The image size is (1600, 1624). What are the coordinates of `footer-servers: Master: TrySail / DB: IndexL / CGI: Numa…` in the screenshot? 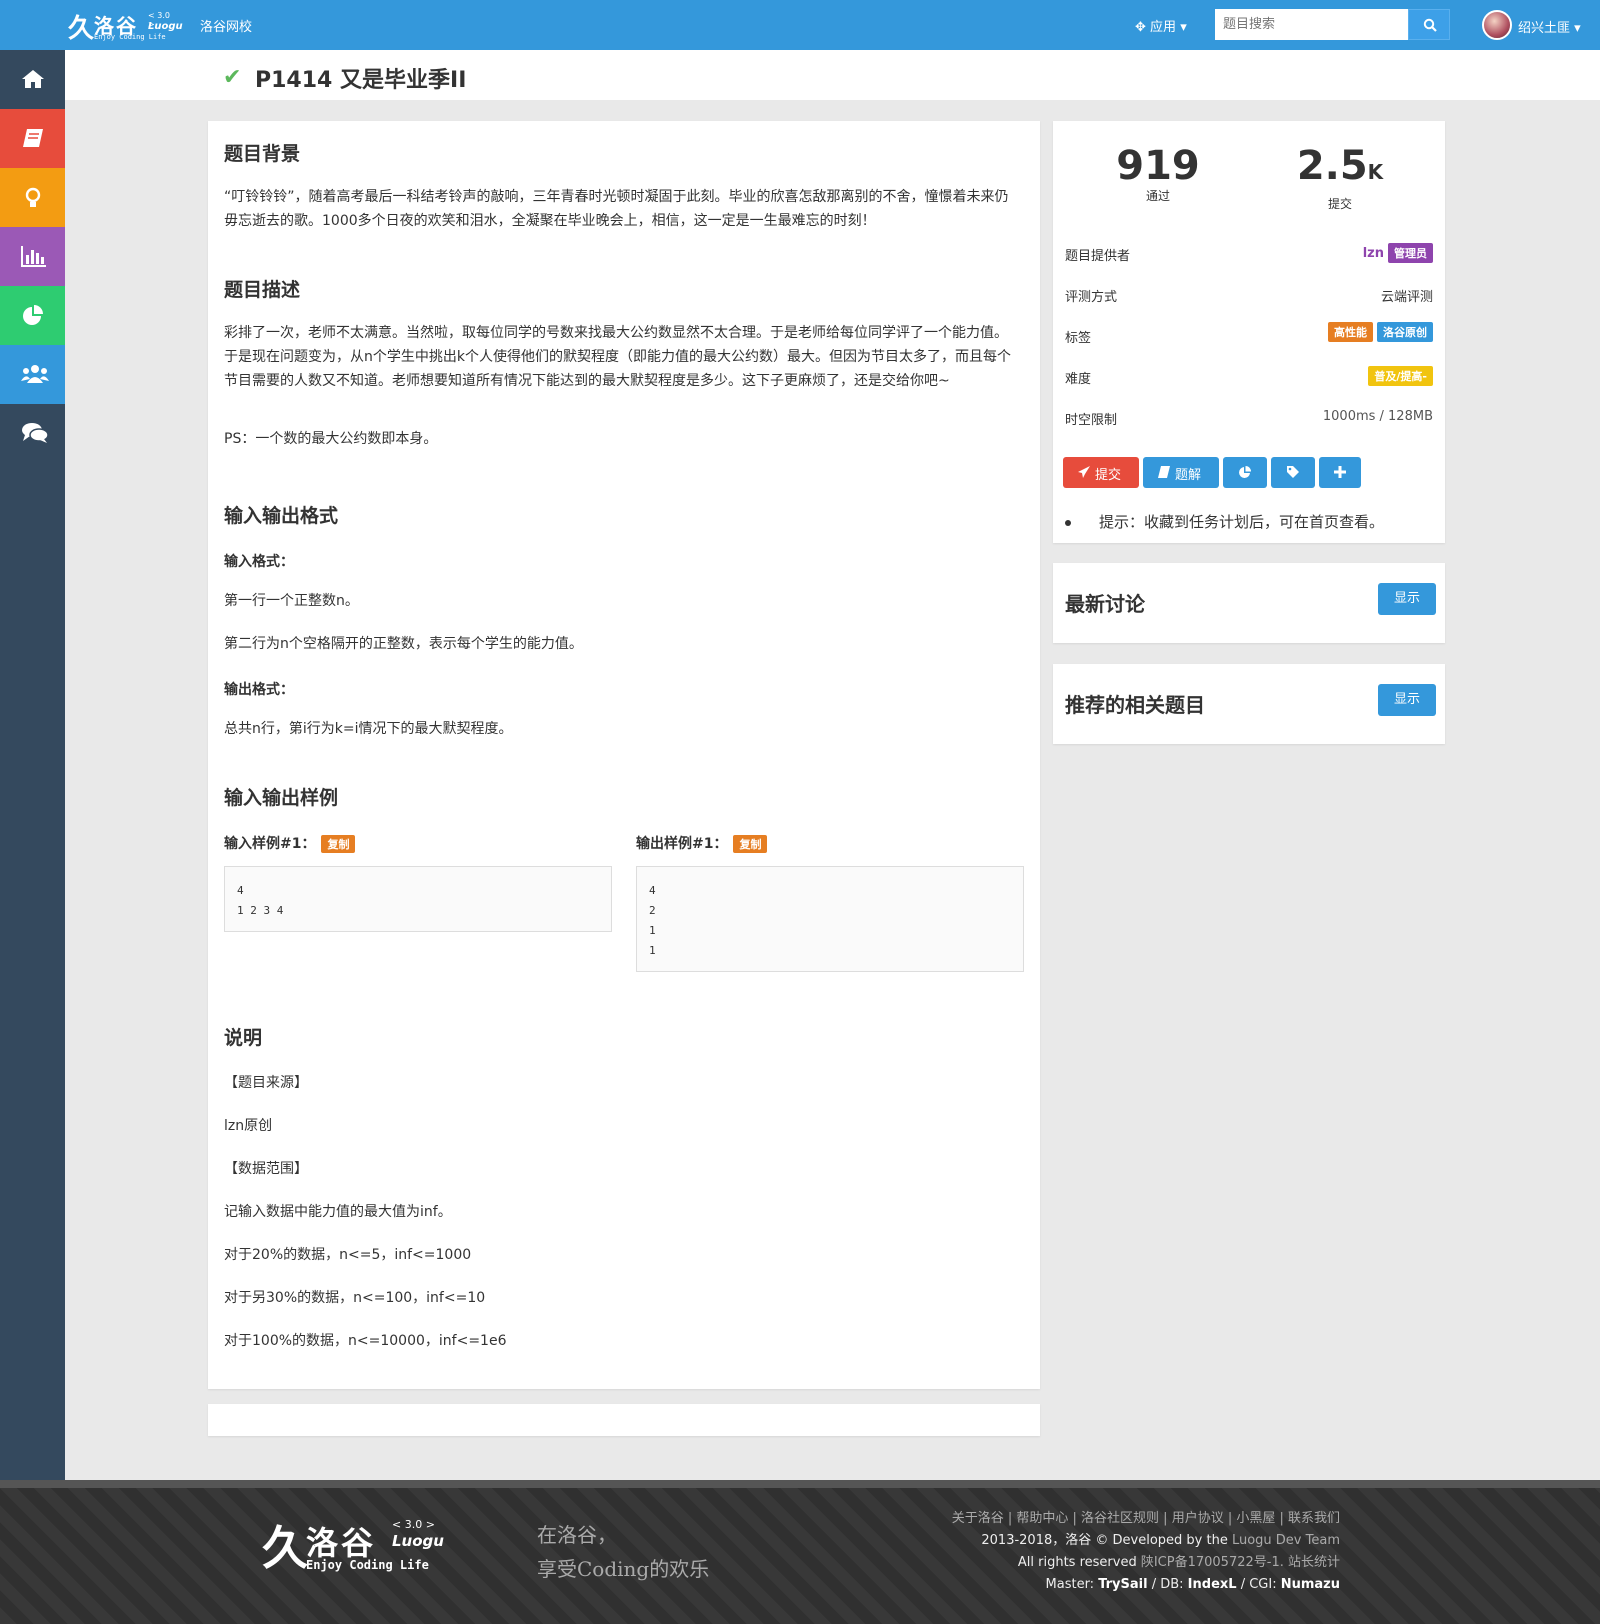 It's located at (1146, 1585).